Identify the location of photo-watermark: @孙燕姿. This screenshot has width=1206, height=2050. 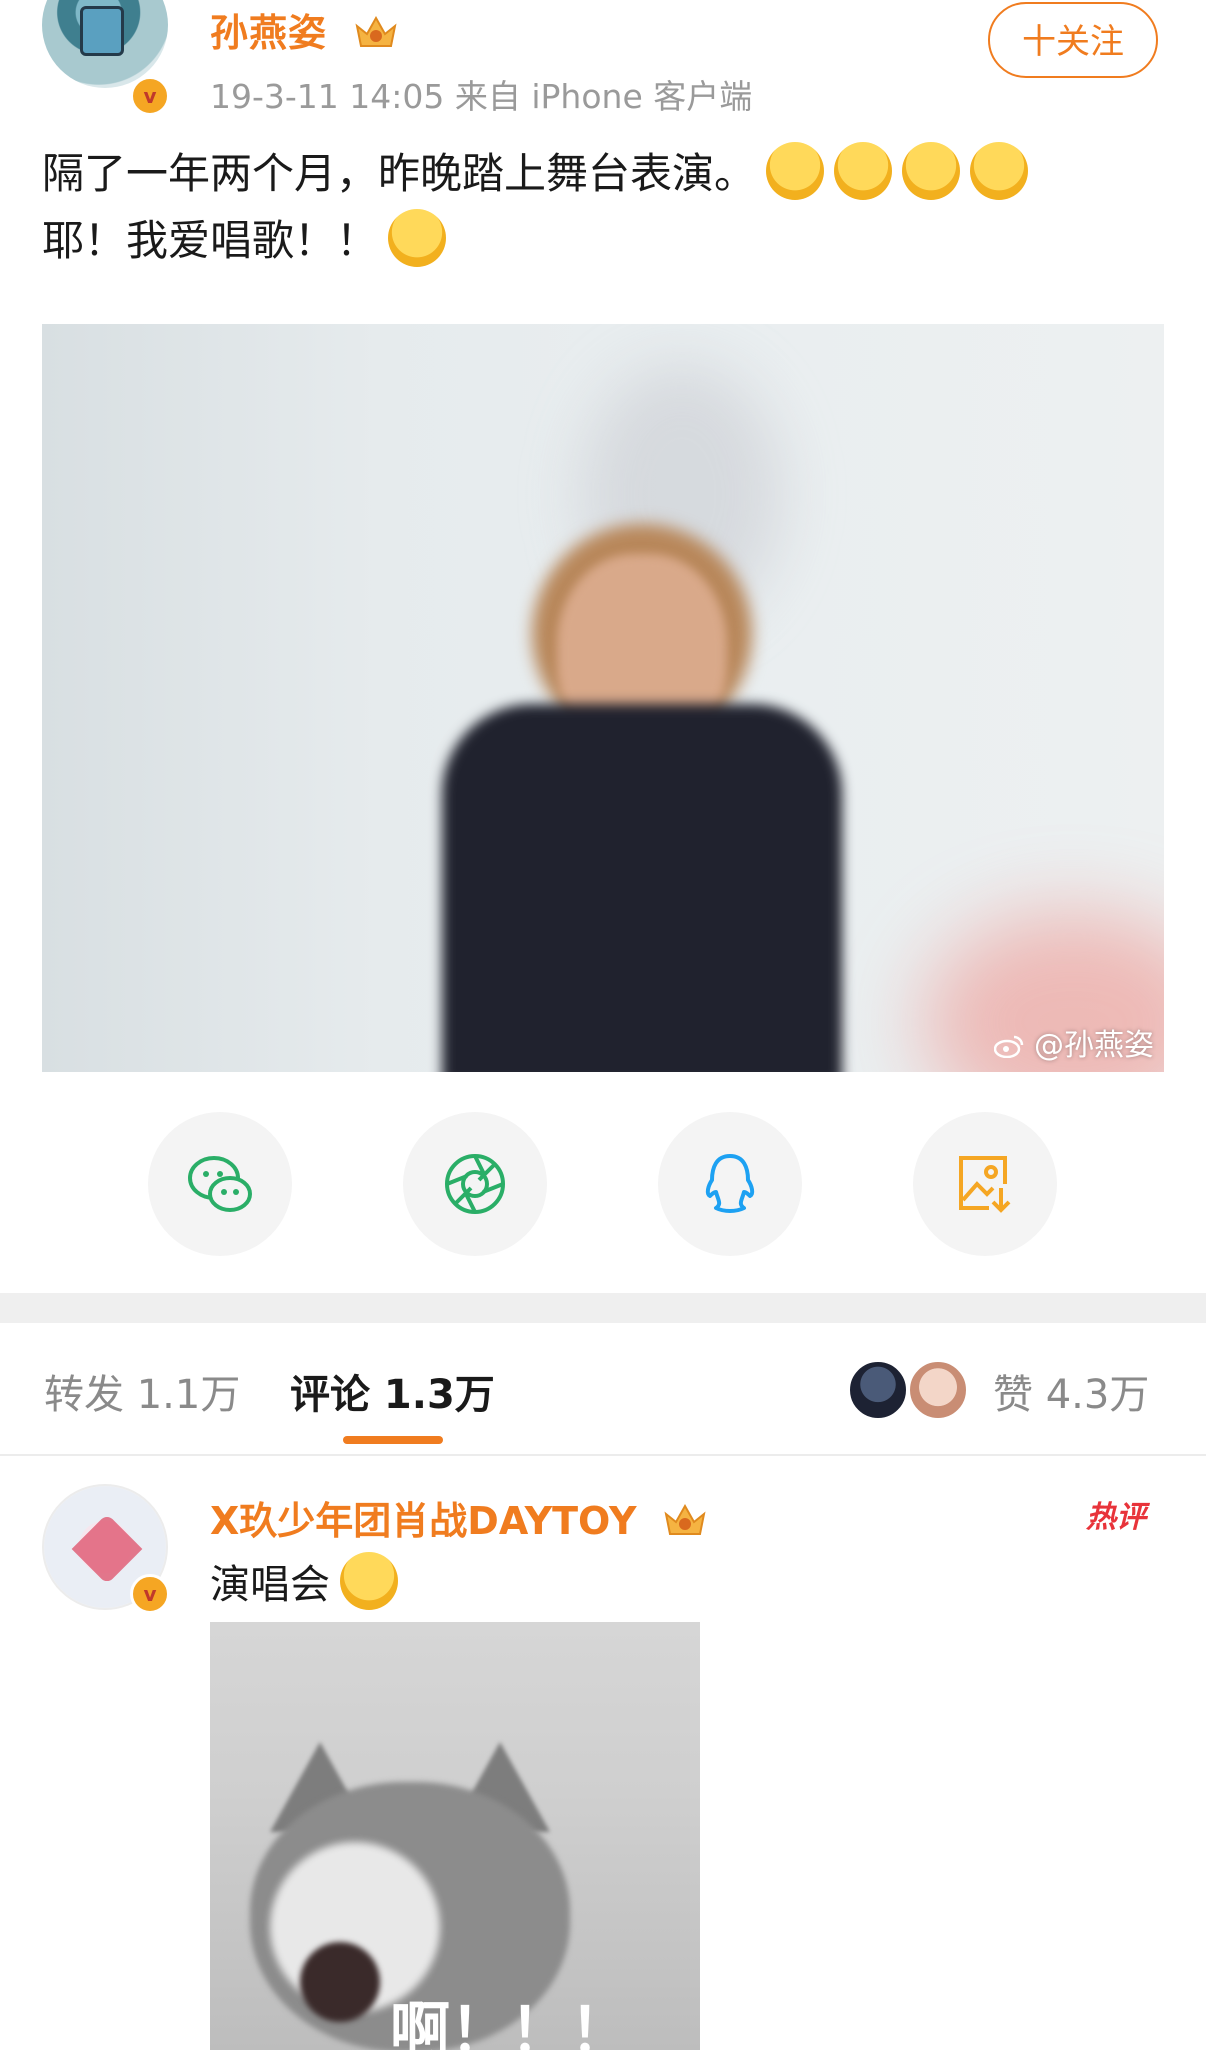
(1074, 1042).